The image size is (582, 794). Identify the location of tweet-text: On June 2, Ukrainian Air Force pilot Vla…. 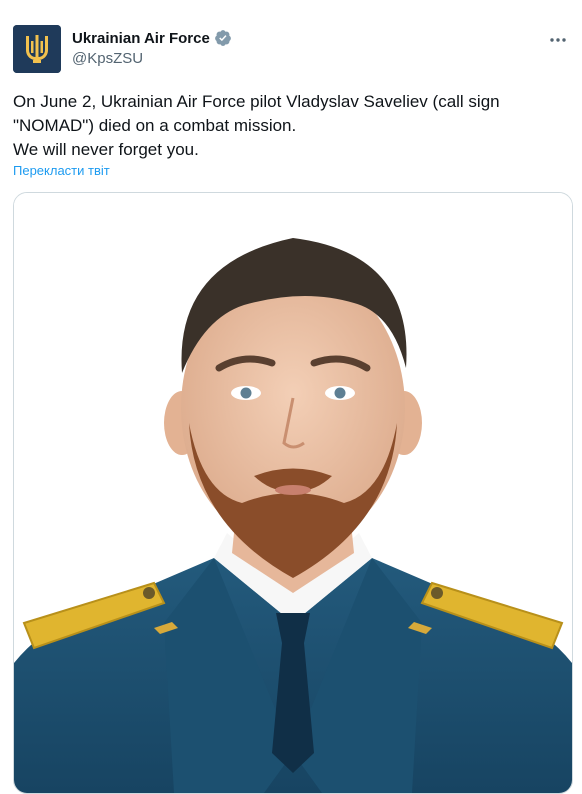
(289, 126).